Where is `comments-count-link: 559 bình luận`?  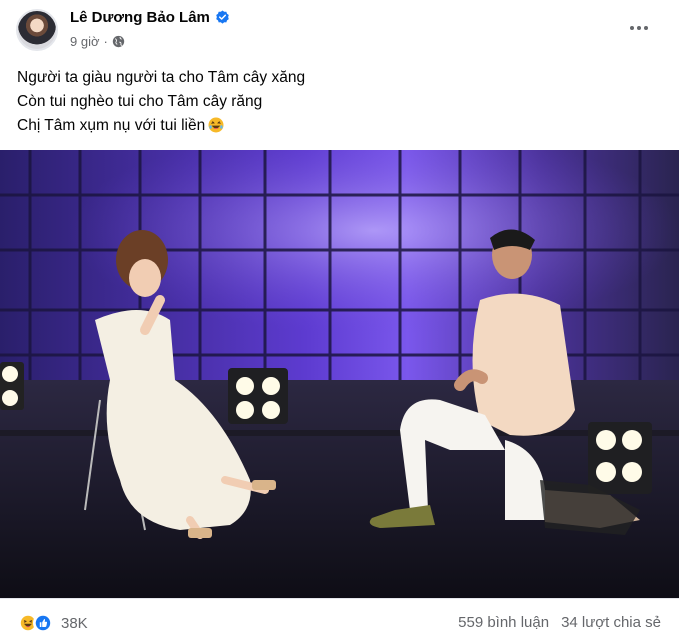
comments-count-link: 559 bình luận is located at coordinates (503, 622).